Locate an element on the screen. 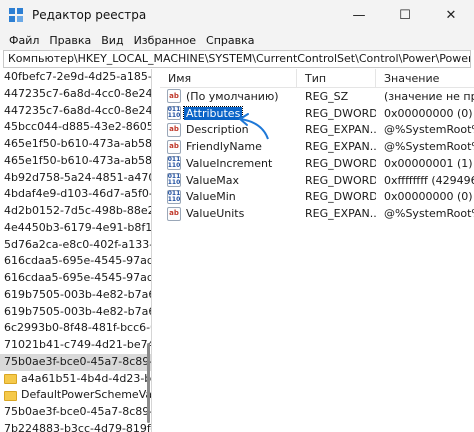 Image resolution: width=474 pixels, height=432 pixels. pane-splitter is located at coordinates (156, 250).